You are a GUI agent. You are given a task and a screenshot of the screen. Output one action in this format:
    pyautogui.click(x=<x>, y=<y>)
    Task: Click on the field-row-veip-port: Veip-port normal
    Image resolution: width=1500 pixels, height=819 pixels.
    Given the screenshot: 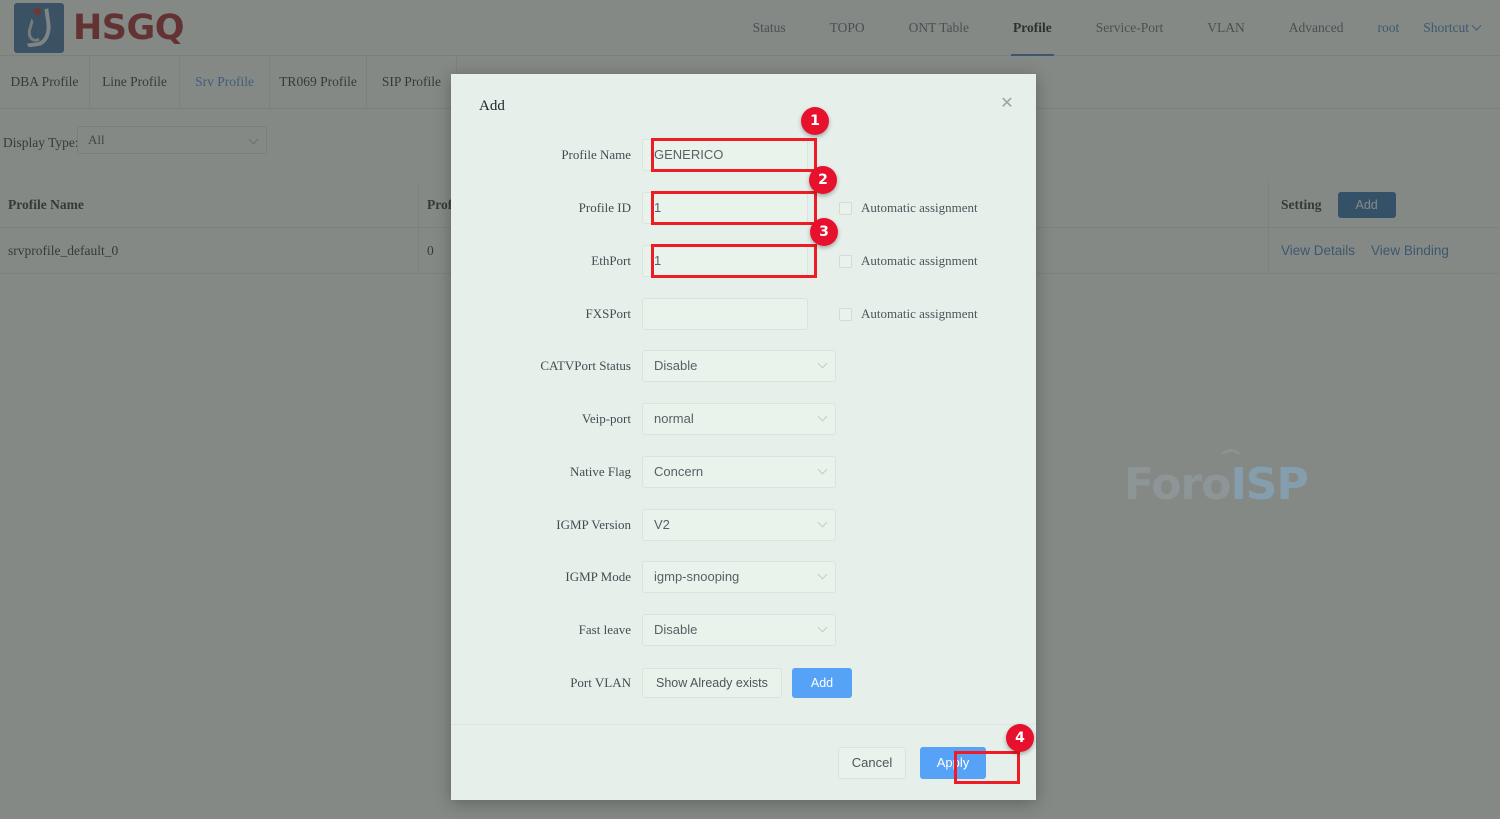 What is the action you would take?
    pyautogui.click(x=743, y=419)
    